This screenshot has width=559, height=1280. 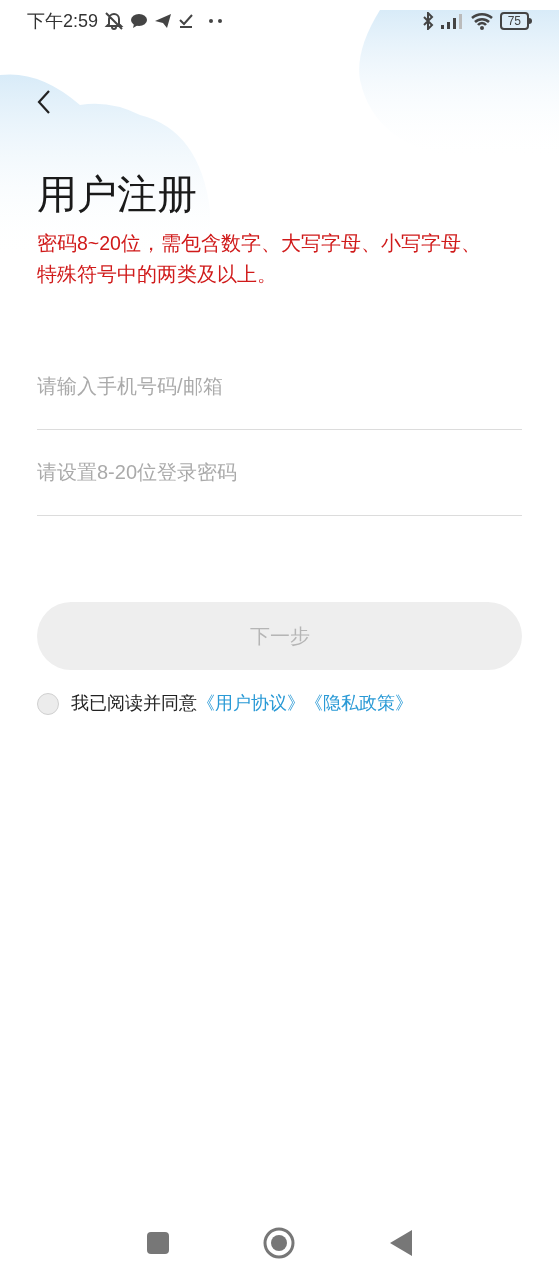 I want to click on password-rule-text: 密码8~20位，需包含数字、大写字母、小写字母、特殊符号中的两类及以上。, so click(x=259, y=259).